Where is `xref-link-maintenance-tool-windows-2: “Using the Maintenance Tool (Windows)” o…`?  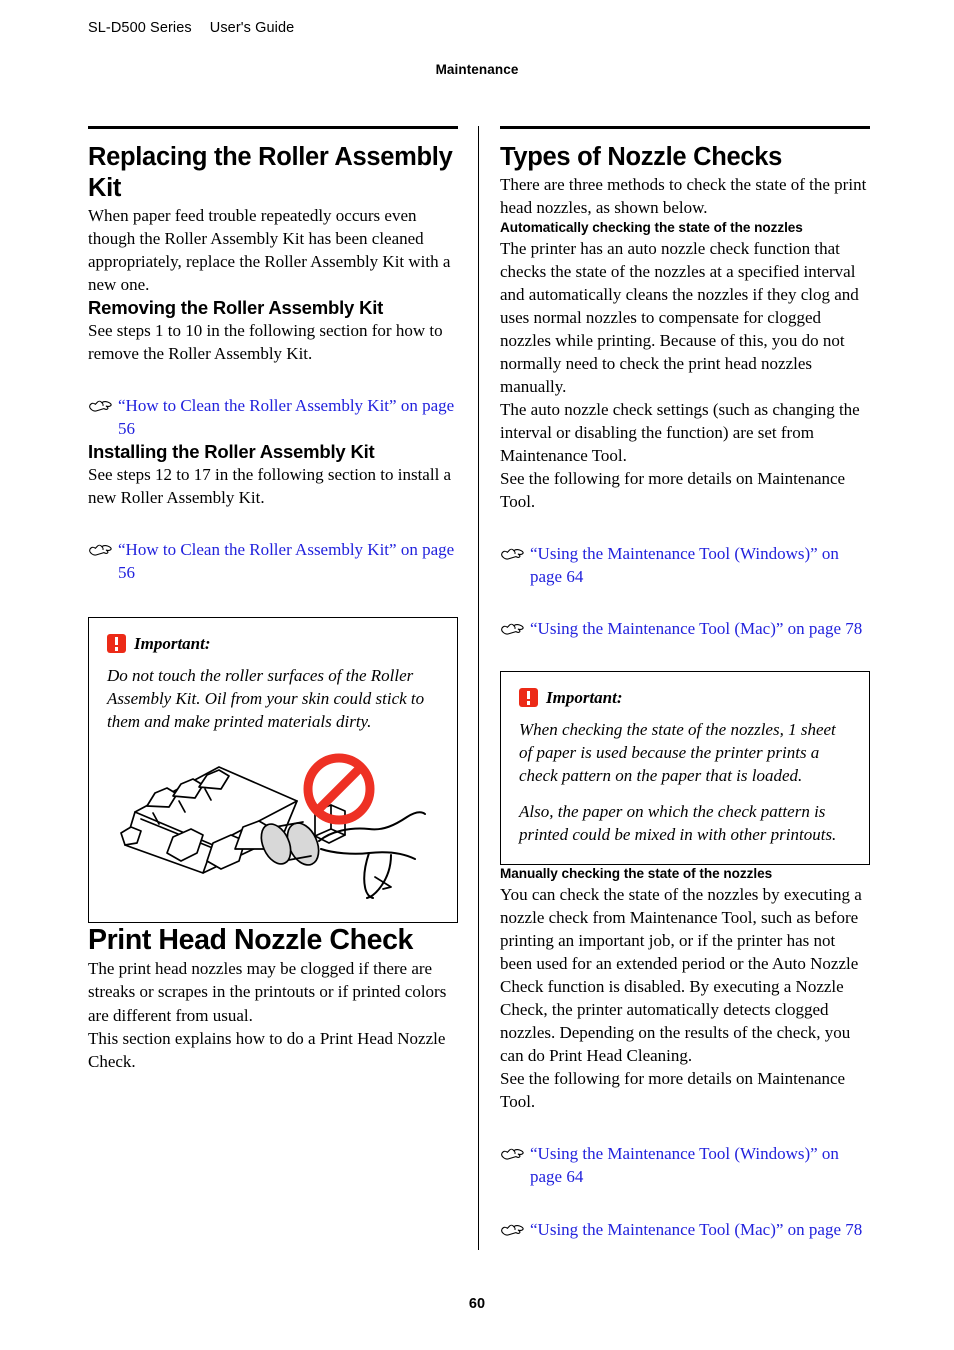 xref-link-maintenance-tool-windows-2: “Using the Maintenance Tool (Windows)” o… is located at coordinates (685, 1165).